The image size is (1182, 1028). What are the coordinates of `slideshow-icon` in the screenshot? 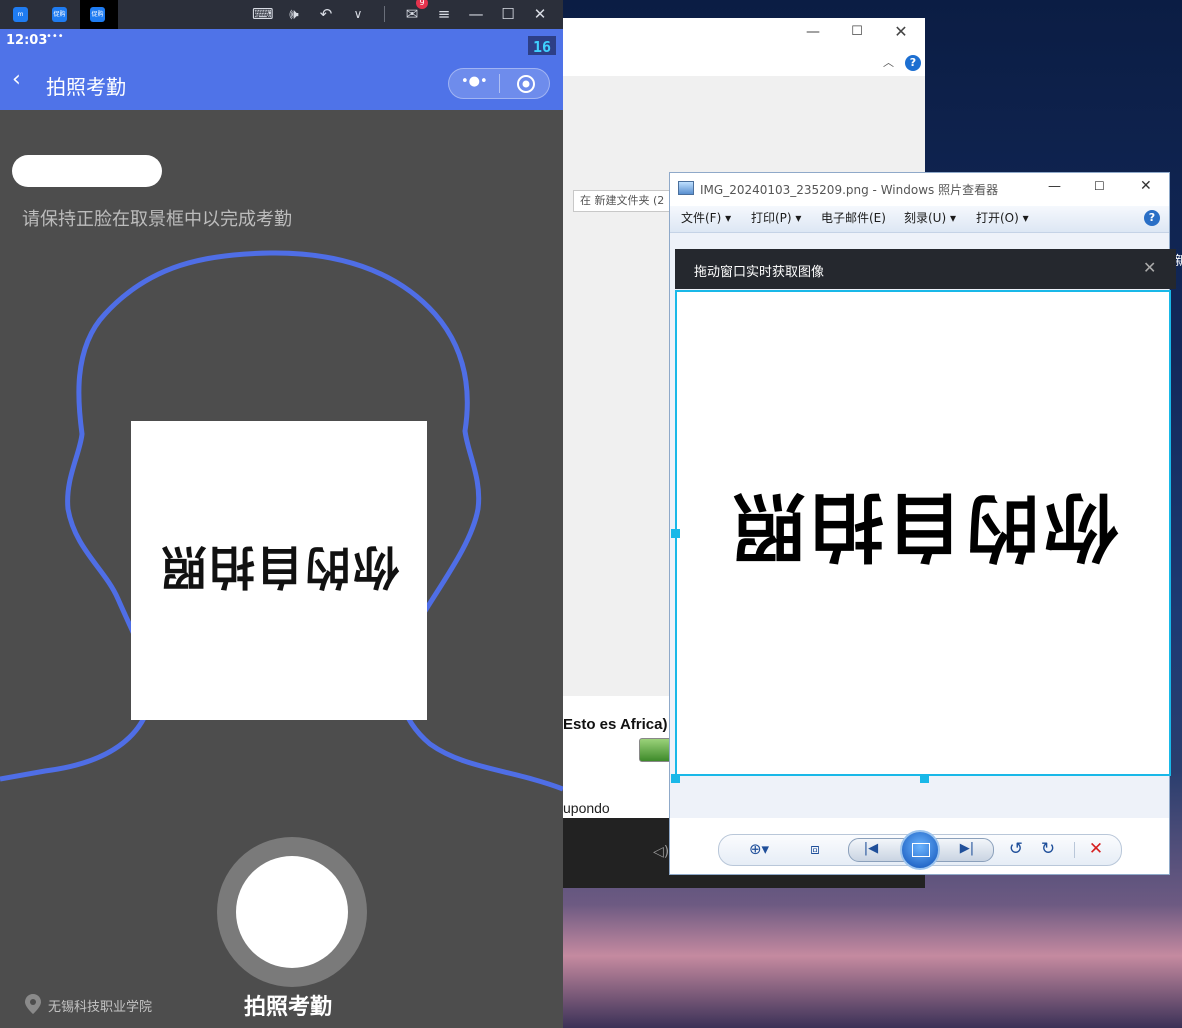 It's located at (920, 850).